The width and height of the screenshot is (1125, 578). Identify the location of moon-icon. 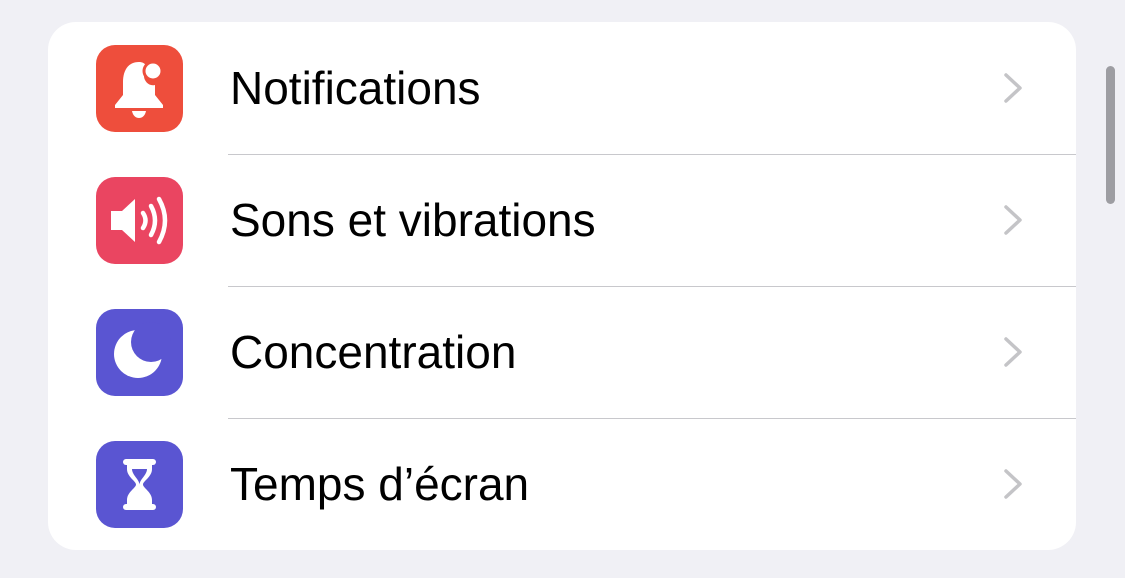
(139, 352).